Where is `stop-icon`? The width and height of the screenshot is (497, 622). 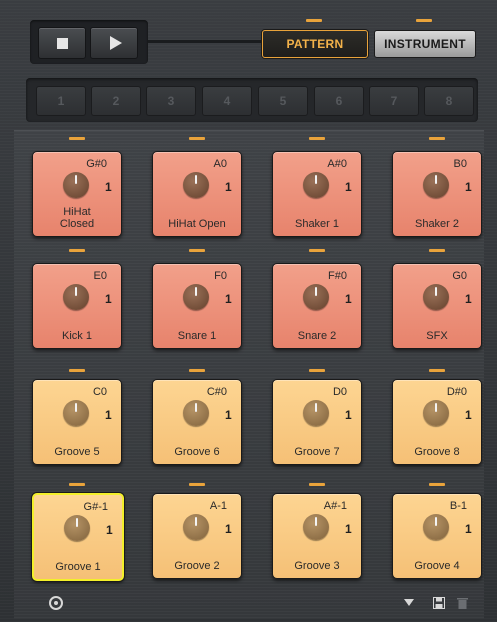 stop-icon is located at coordinates (62, 43).